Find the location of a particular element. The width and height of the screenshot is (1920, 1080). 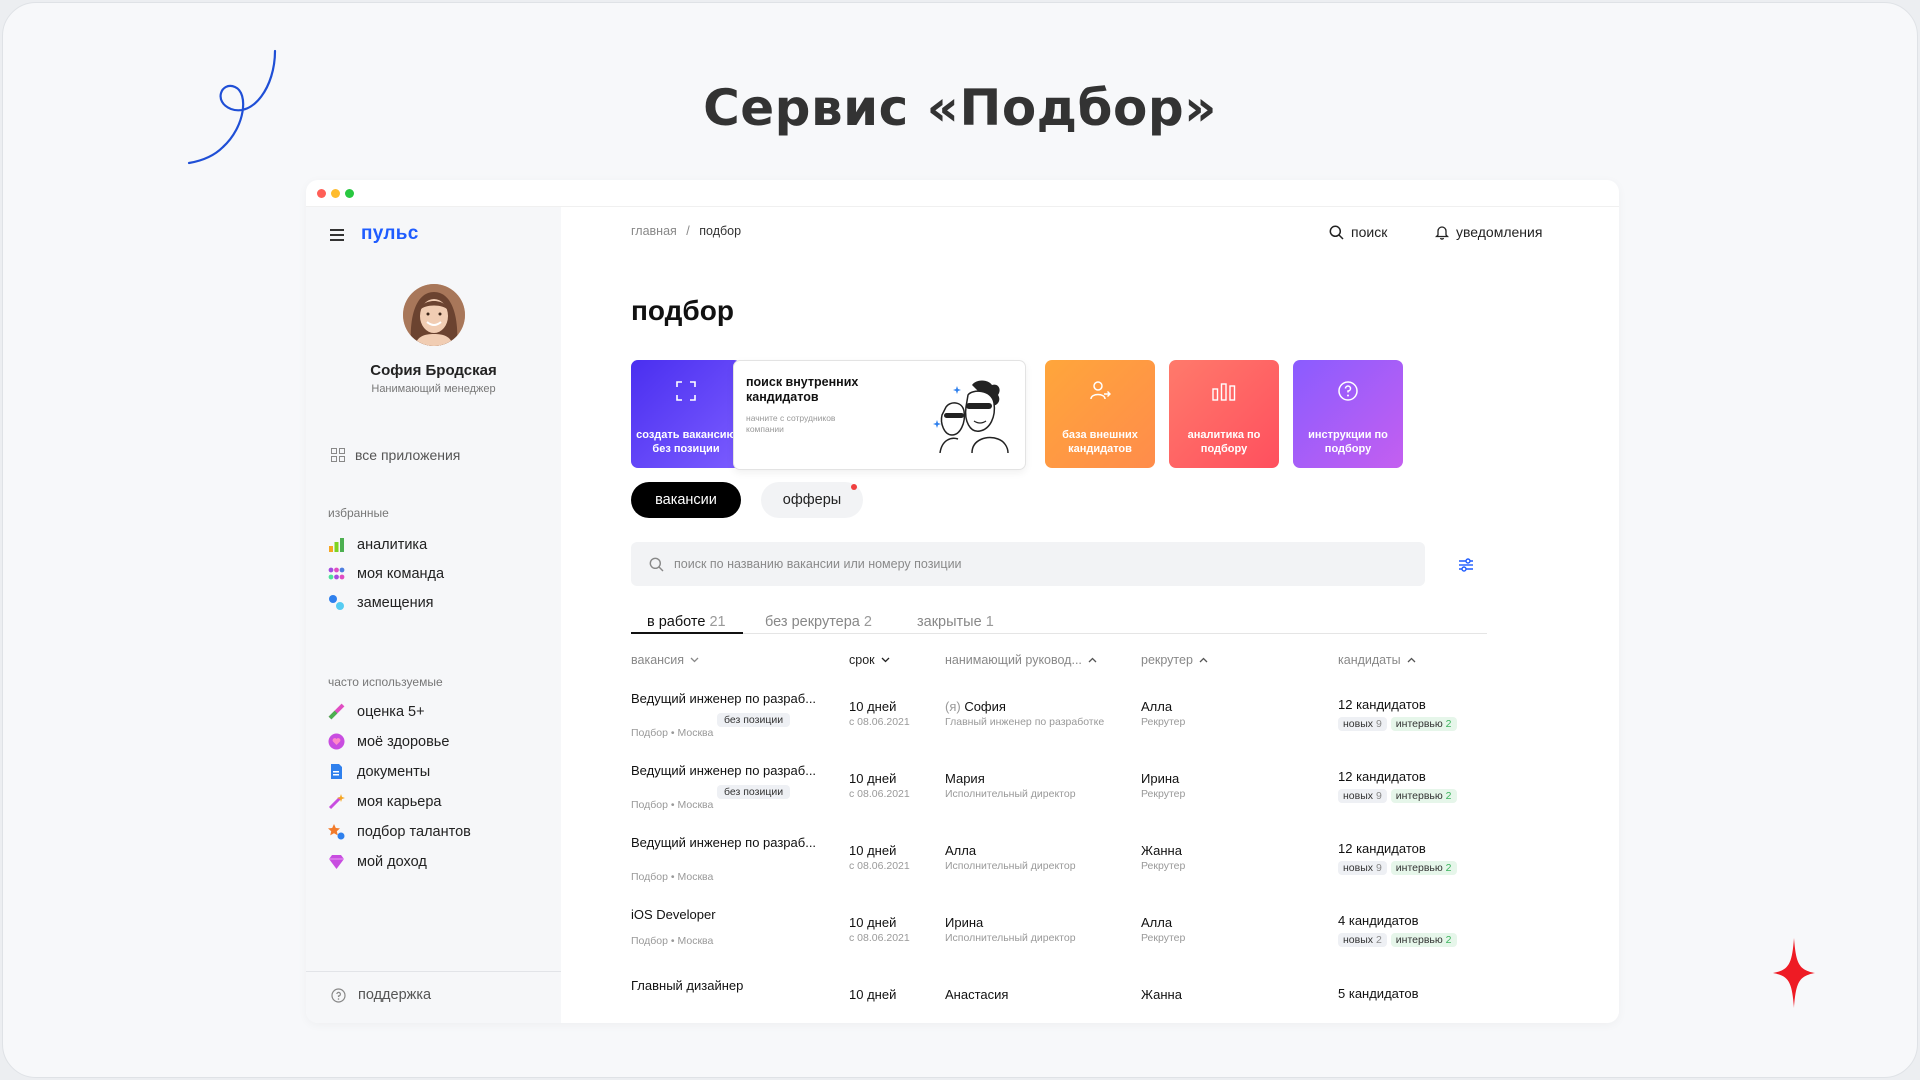

all-apps-link: все приложения is located at coordinates (395, 455).